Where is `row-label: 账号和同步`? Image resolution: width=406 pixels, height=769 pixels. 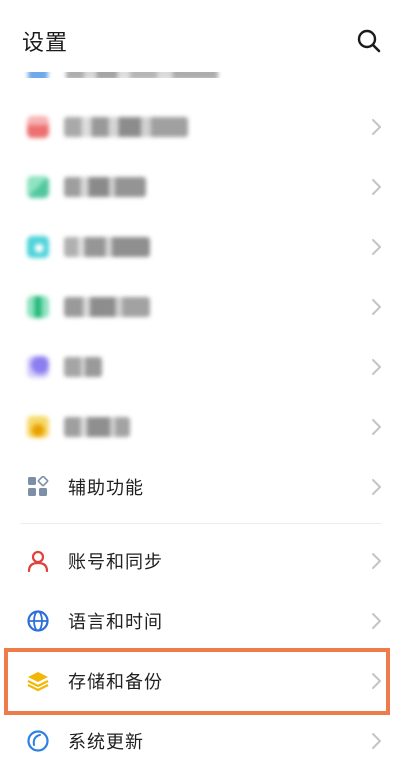
row-label: 账号和同步 is located at coordinates (115, 562).